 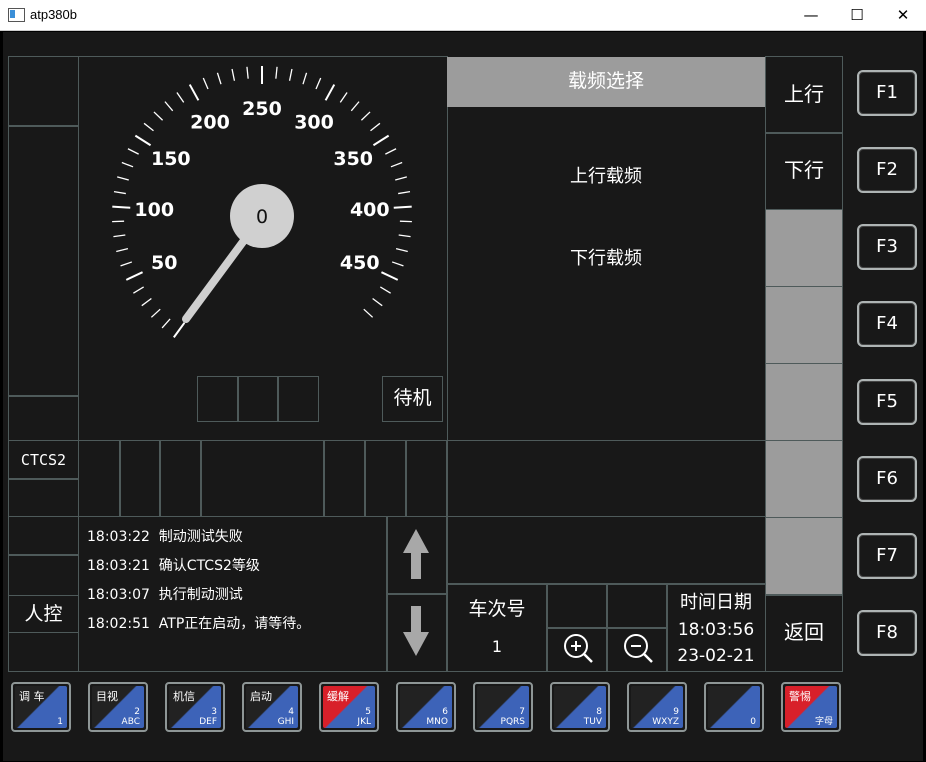 What do you see at coordinates (665, 717) in the screenshot?
I see `key-sublabel: 9 WXYZ` at bounding box center [665, 717].